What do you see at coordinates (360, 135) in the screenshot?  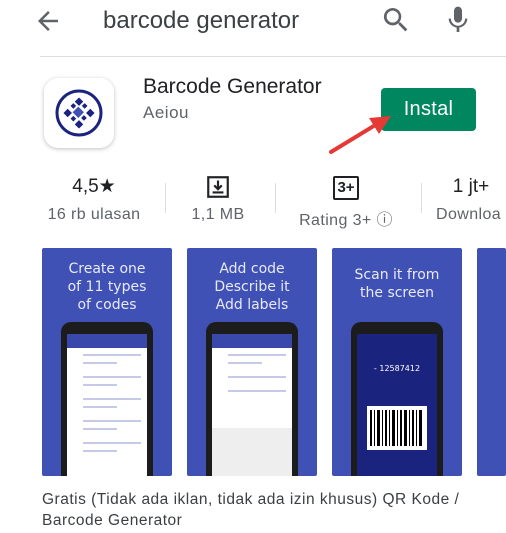 I see `red-arrow-annotation-icon` at bounding box center [360, 135].